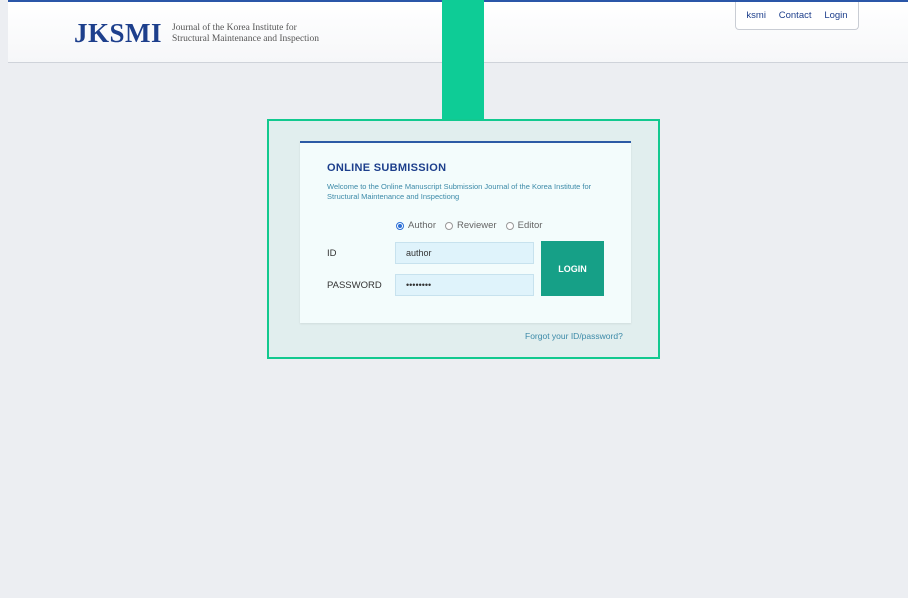 Image resolution: width=908 pixels, height=598 pixels. I want to click on link-ksmi: ksmi, so click(756, 15).